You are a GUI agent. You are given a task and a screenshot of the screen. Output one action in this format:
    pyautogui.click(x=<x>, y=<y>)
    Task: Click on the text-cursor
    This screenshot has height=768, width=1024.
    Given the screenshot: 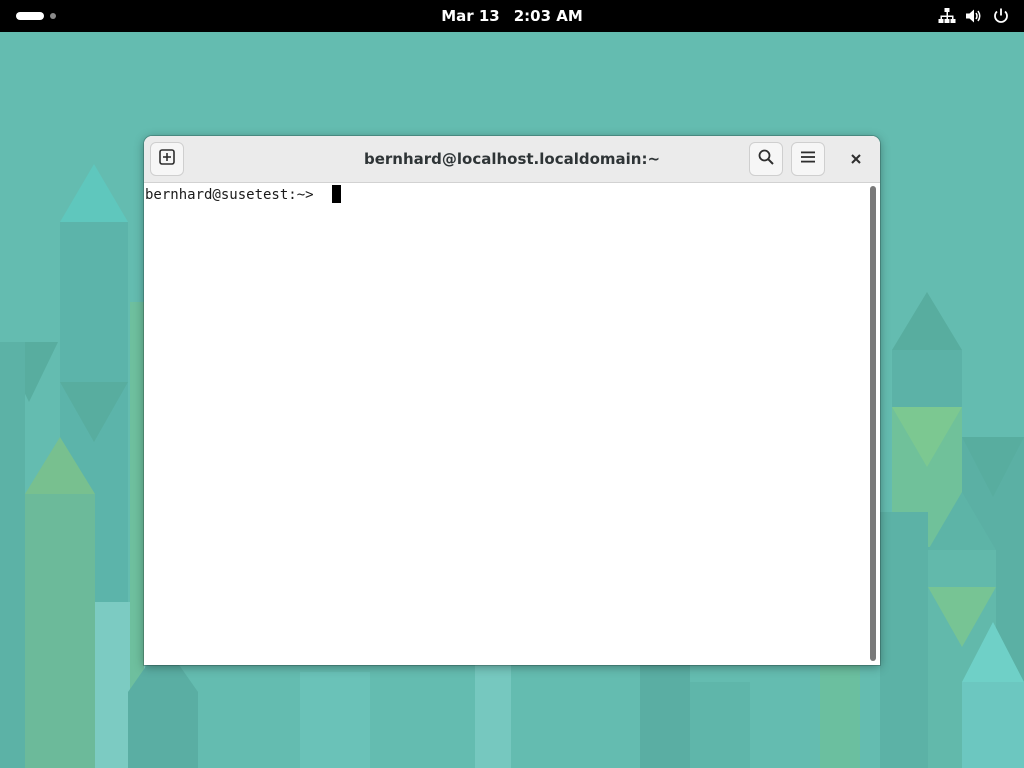 What is the action you would take?
    pyautogui.click(x=337, y=194)
    